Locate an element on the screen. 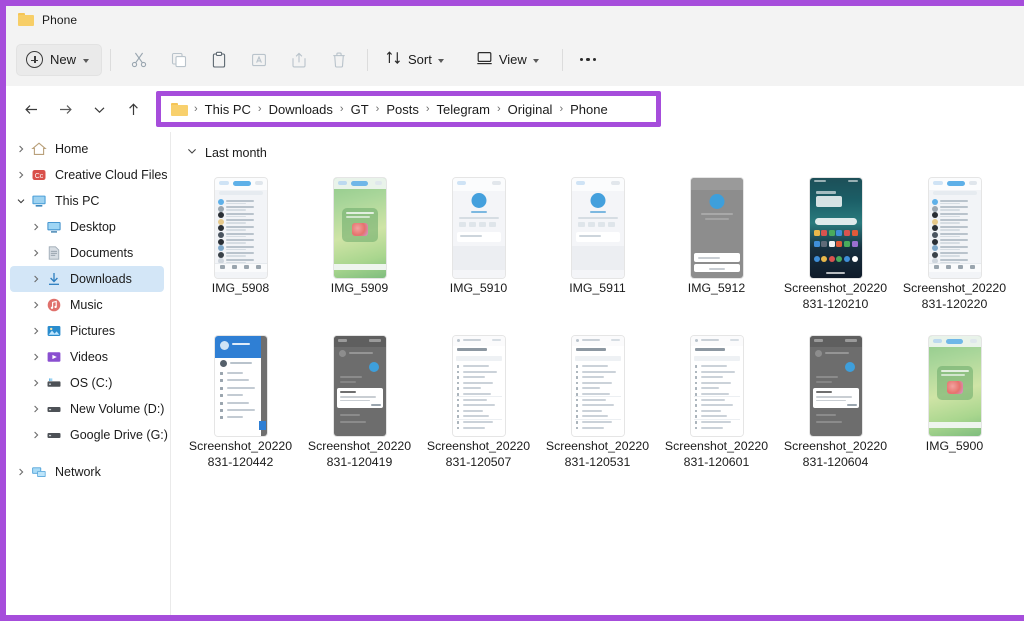 The image size is (1024, 621). sidebar-item-desktop: Desktop is located at coordinates (87, 227).